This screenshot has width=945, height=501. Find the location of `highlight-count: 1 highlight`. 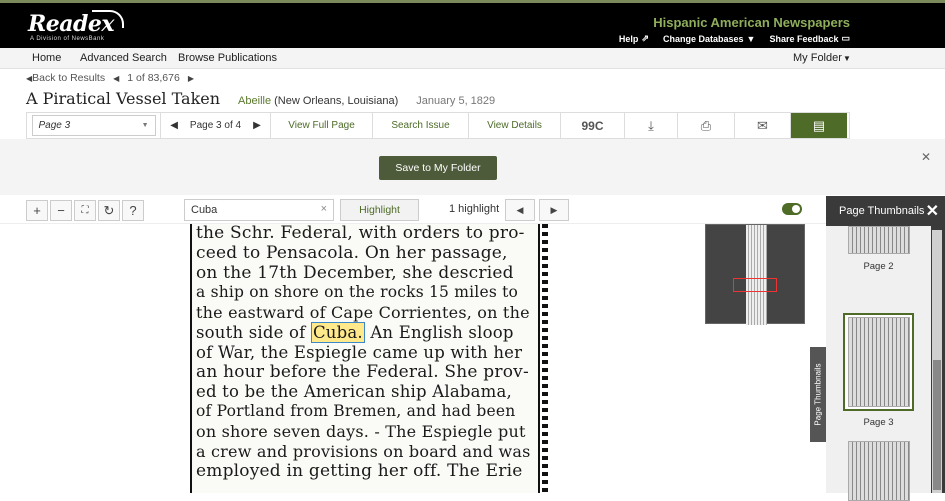

highlight-count: 1 highlight is located at coordinates (474, 209).